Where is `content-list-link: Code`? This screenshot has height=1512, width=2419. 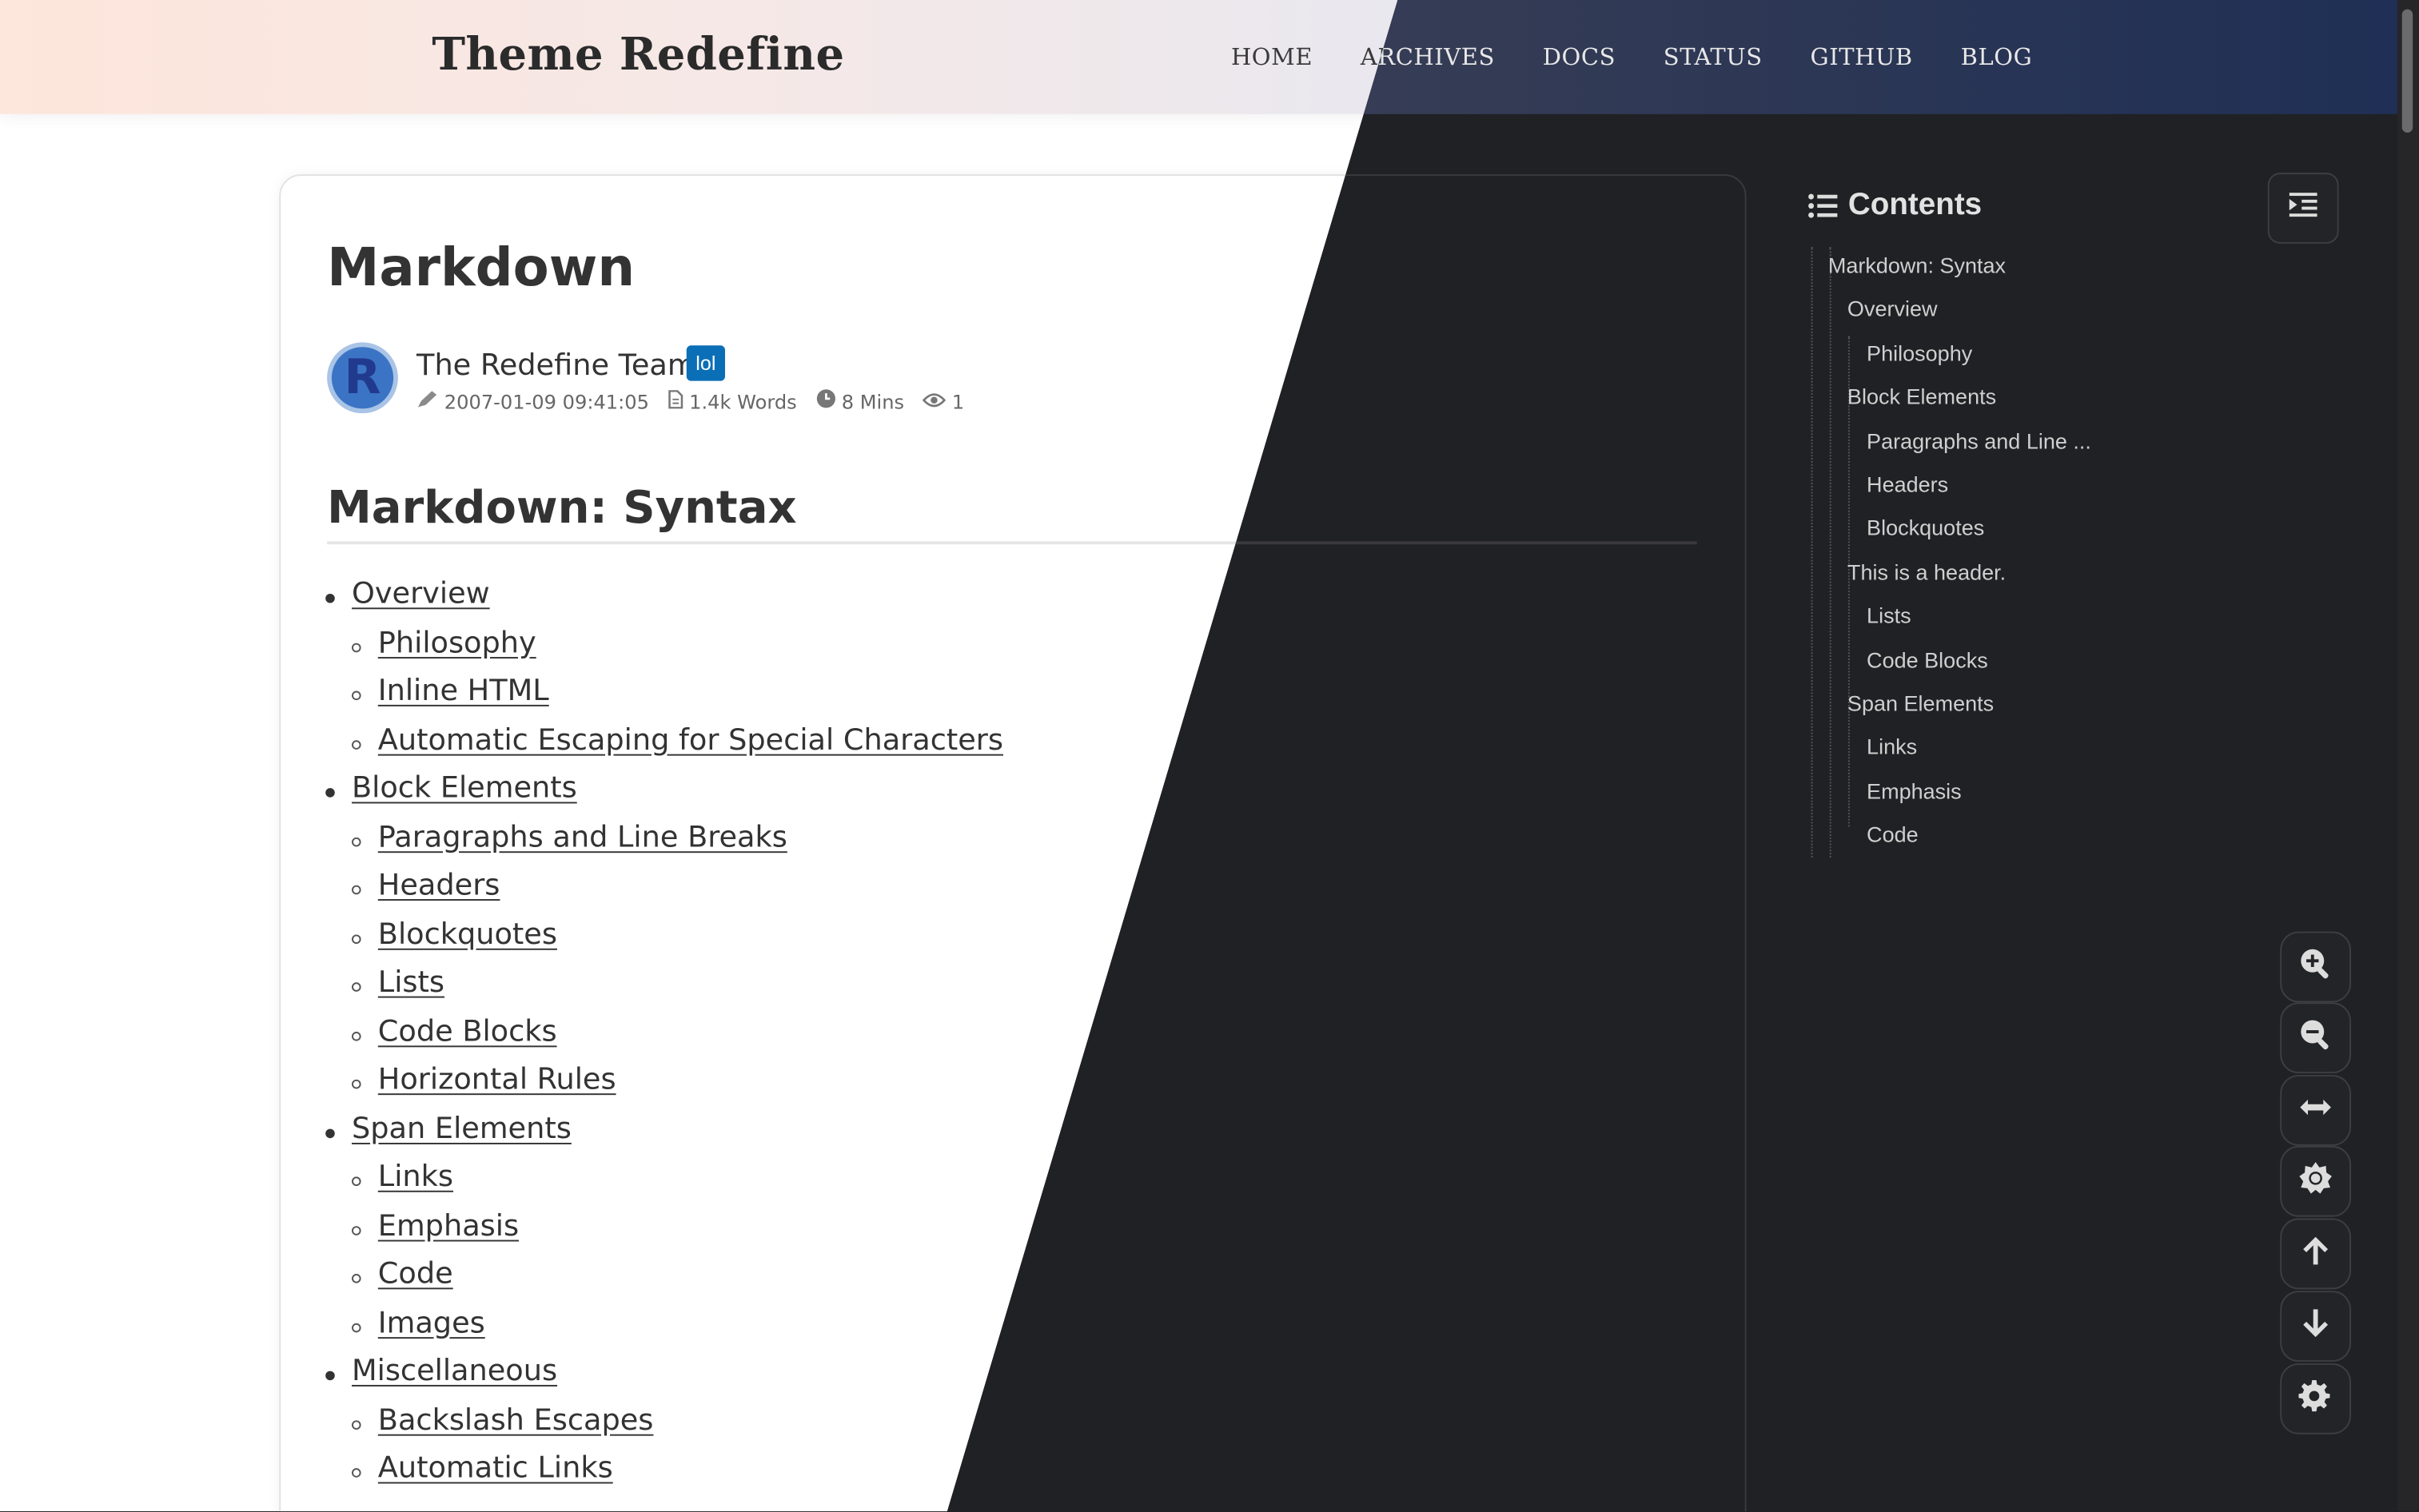 content-list-link: Code is located at coordinates (415, 1274).